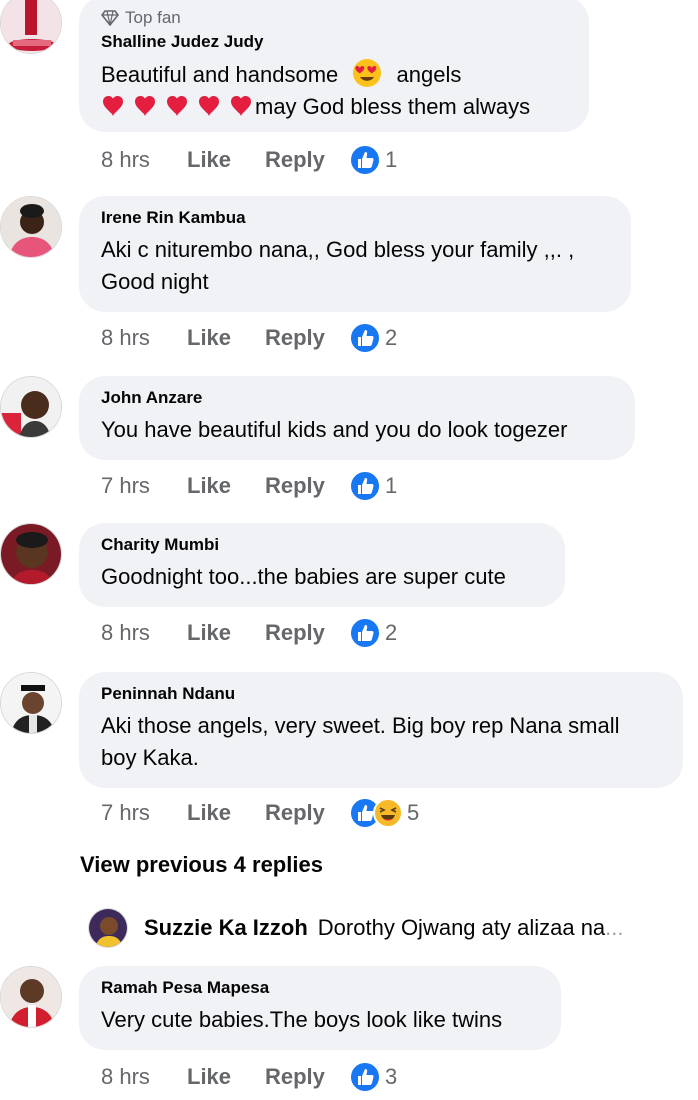  I want to click on comment-author: John Anzare, so click(357, 398).